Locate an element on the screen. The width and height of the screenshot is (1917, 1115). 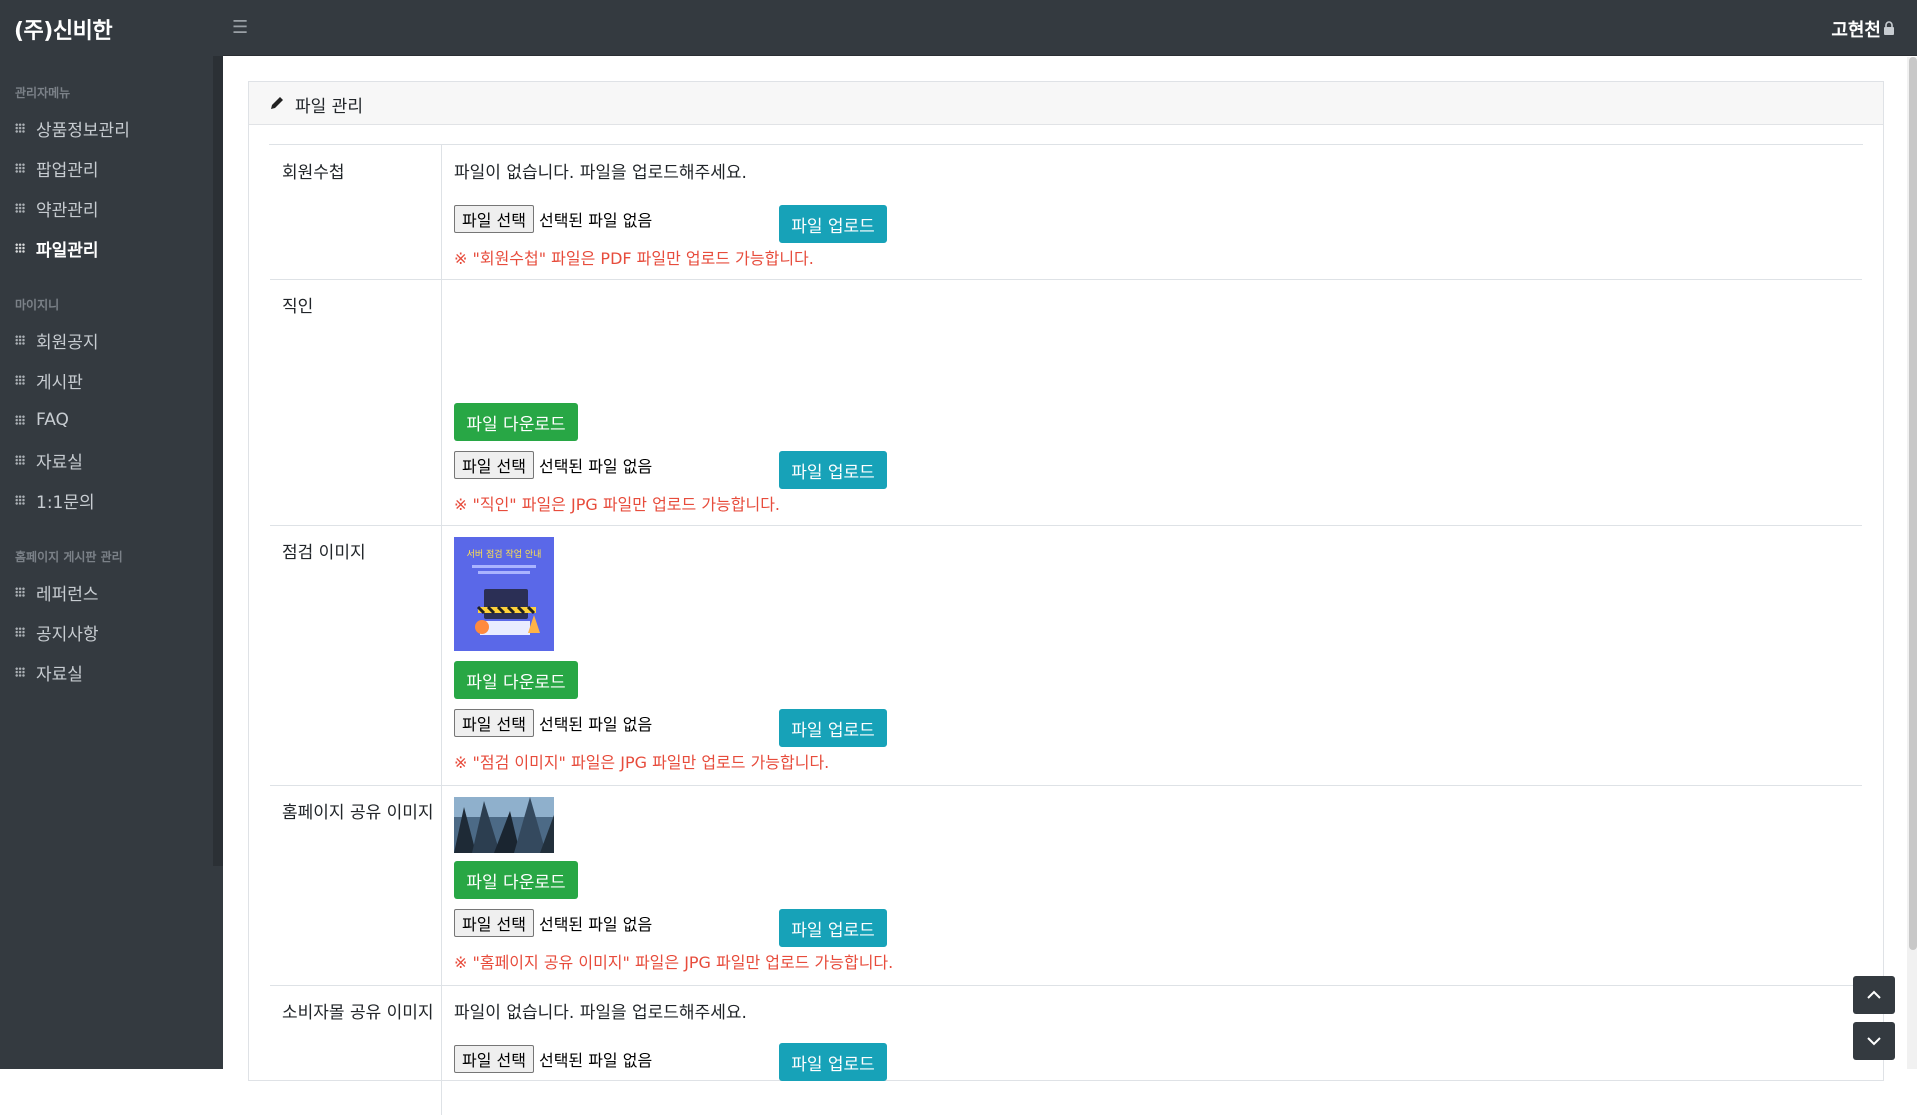
sidebar-item-label: 1:1문의 is located at coordinates (65, 502).